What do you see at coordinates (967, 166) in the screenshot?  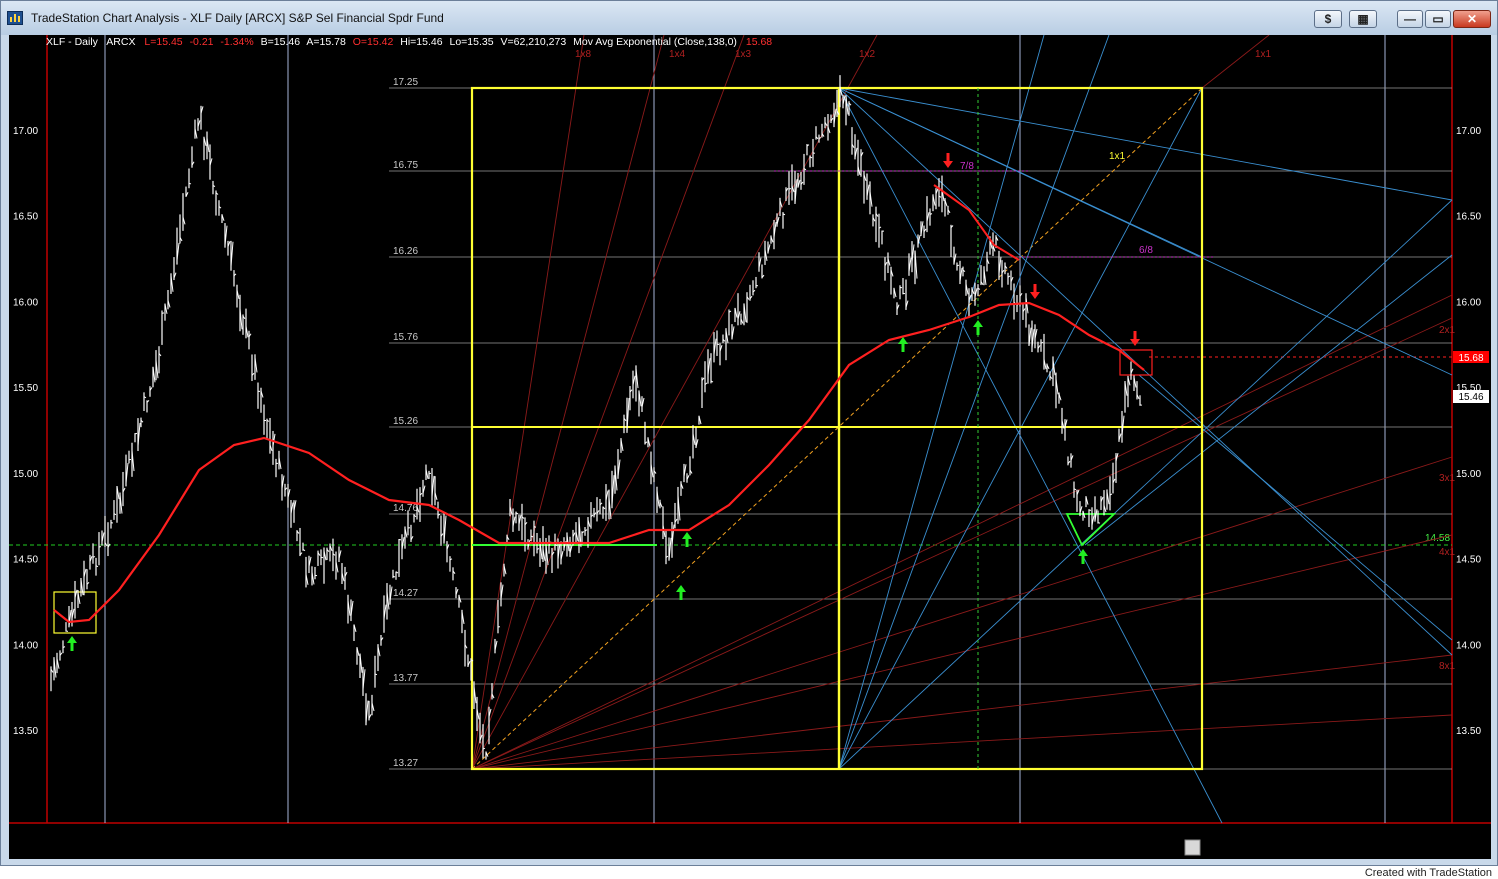 I see `octave-label: 7/8` at bounding box center [967, 166].